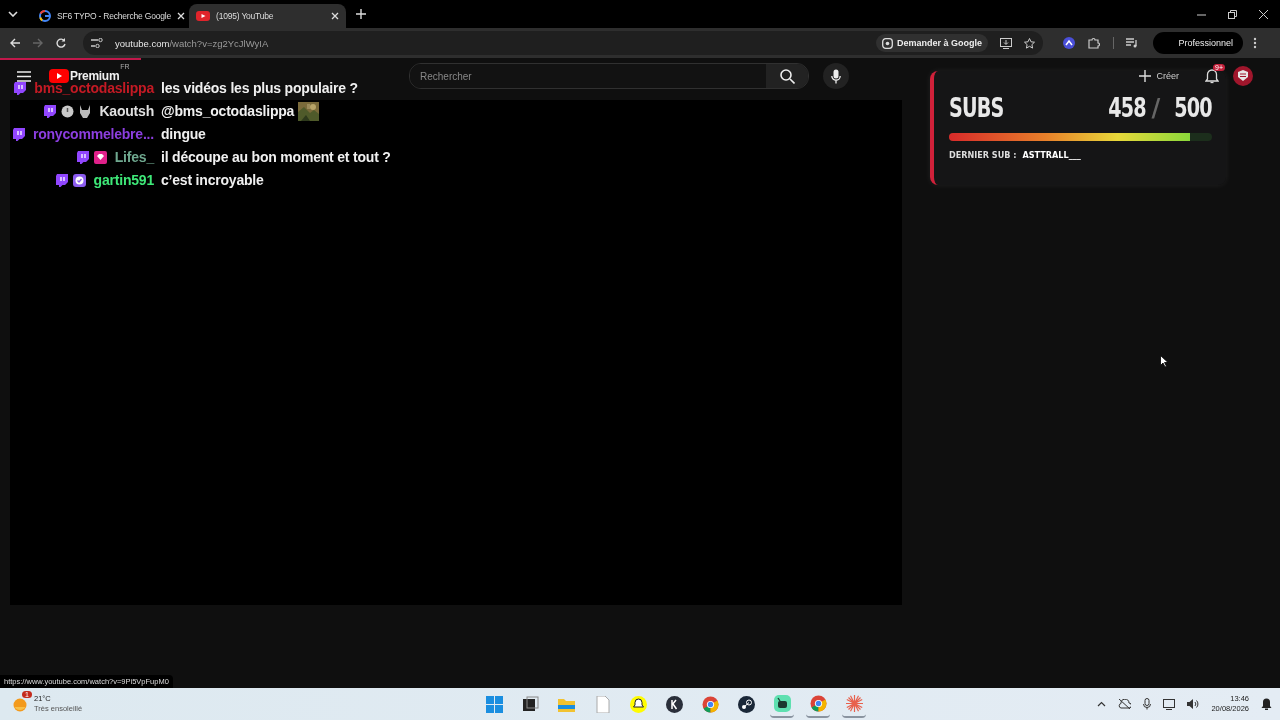 This screenshot has height=720, width=1280. What do you see at coordinates (267, 16) in the screenshot?
I see `browser-tab: (1095) YouTube` at bounding box center [267, 16].